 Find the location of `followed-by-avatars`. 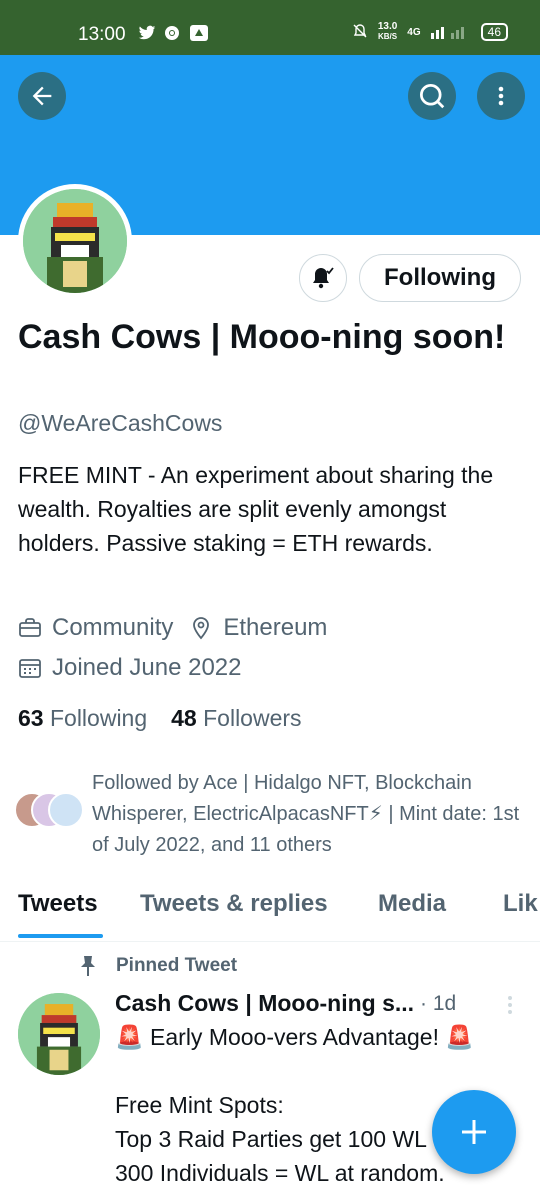

followed-by-avatars is located at coordinates (49, 812).